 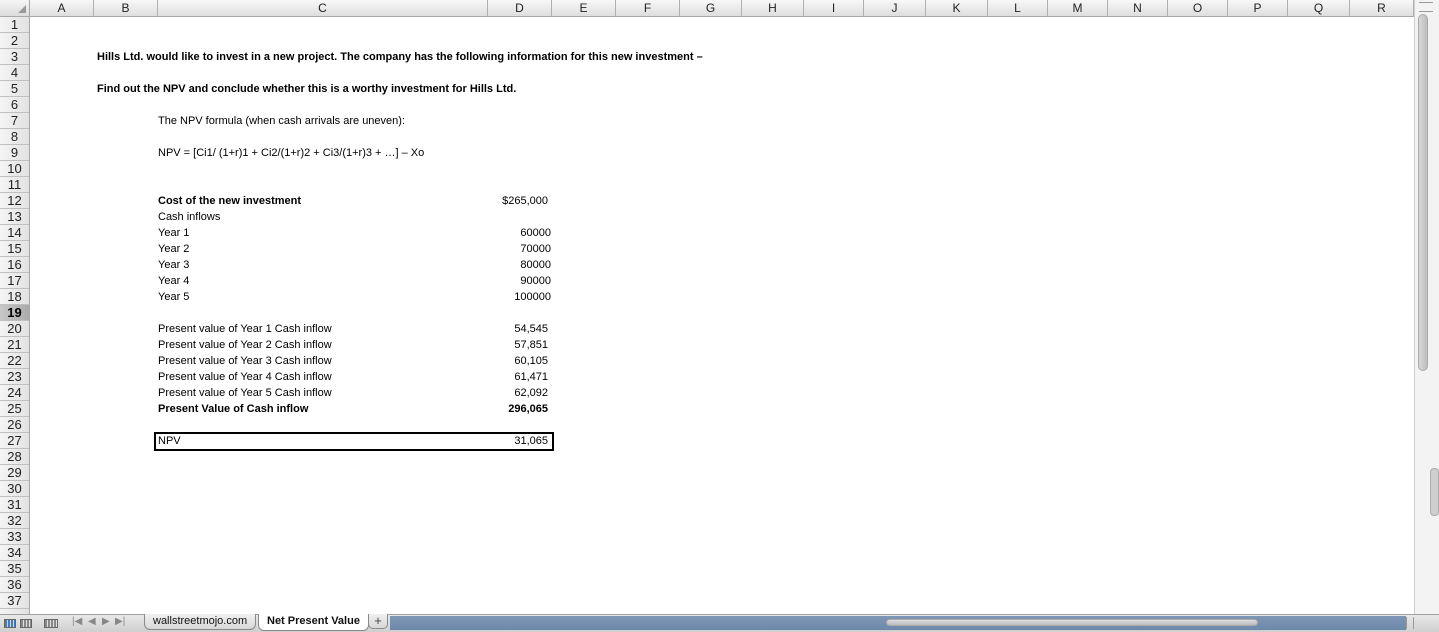 What do you see at coordinates (505, 281) in the screenshot?
I see `cell-year-value: 90000` at bounding box center [505, 281].